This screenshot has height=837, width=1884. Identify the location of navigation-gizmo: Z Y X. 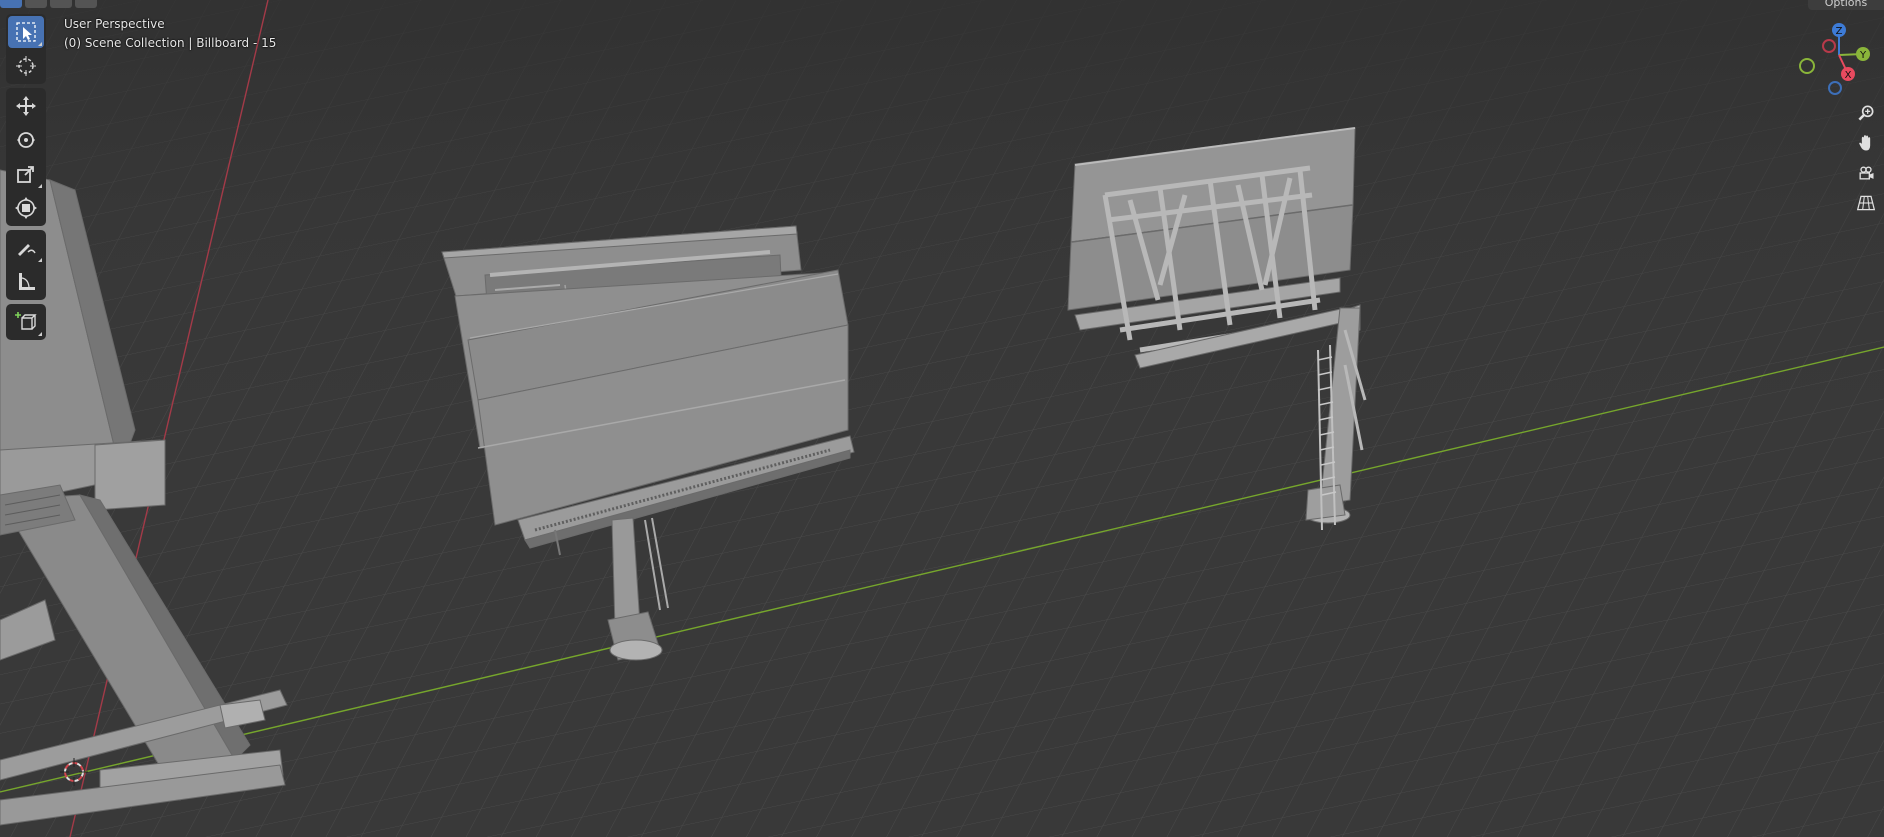
(1837, 58).